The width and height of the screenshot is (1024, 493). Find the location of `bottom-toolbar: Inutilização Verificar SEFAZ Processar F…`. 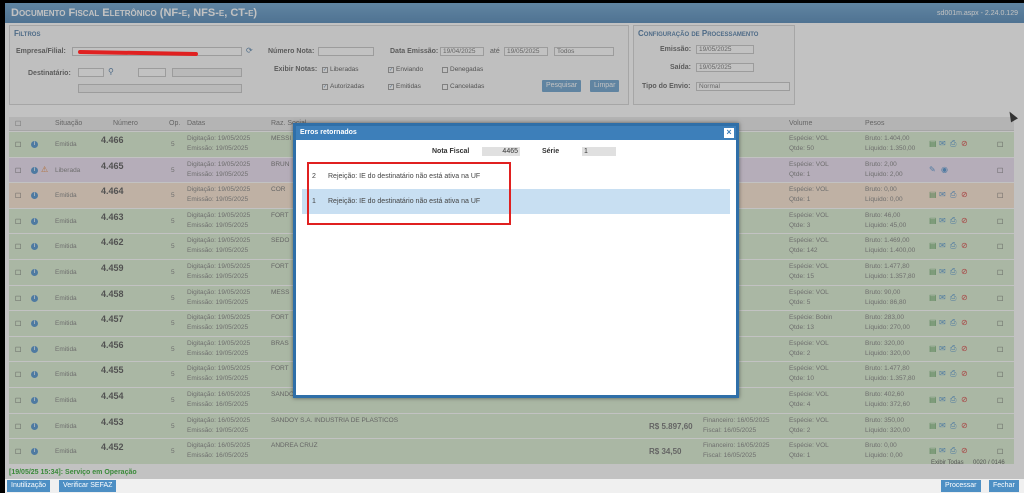

bottom-toolbar: Inutilização Verificar SEFAZ Processar F… is located at coordinates (514, 486).